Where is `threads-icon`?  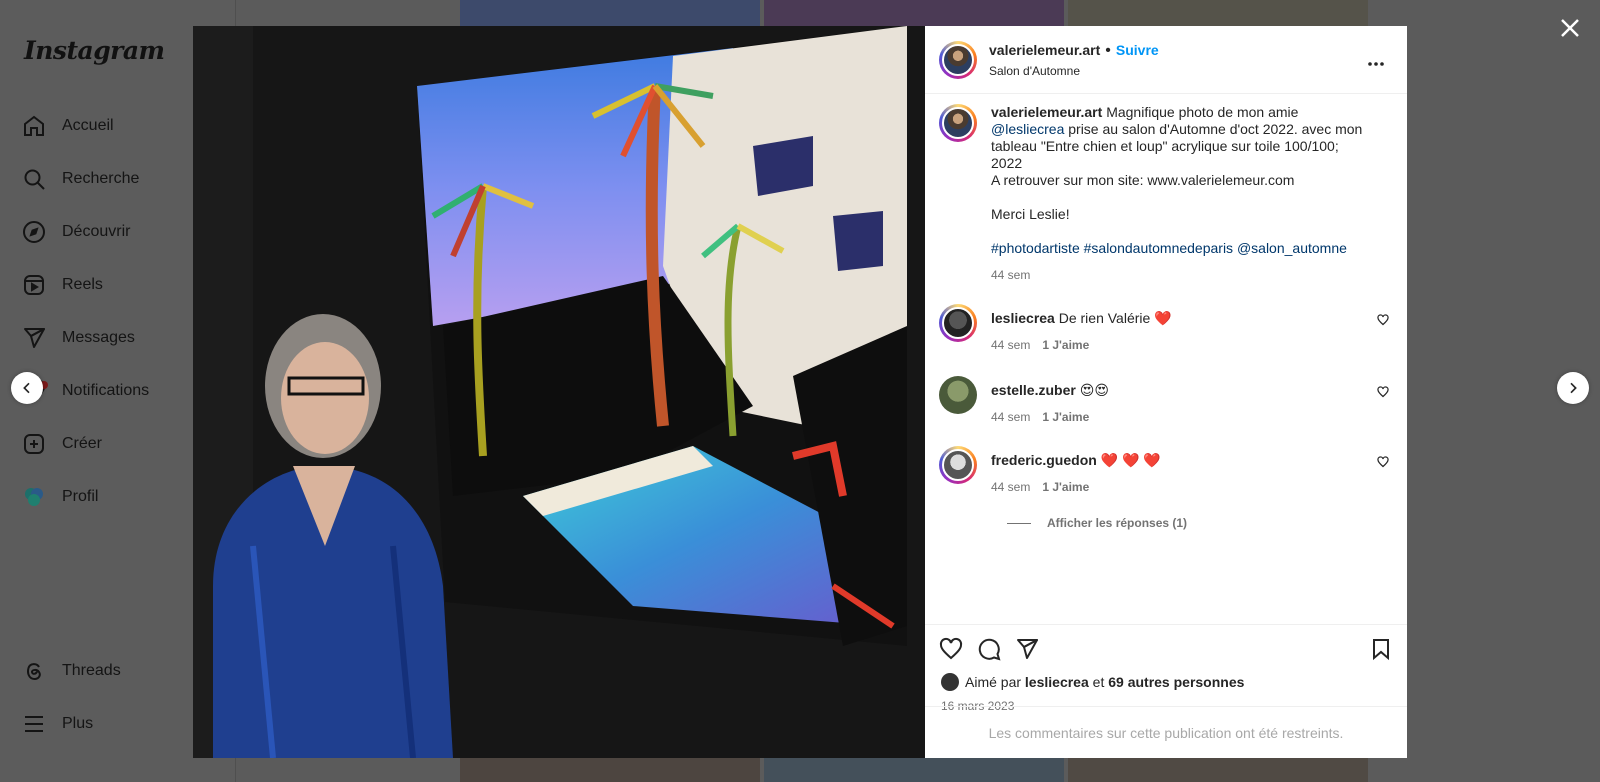
threads-icon is located at coordinates (34, 672).